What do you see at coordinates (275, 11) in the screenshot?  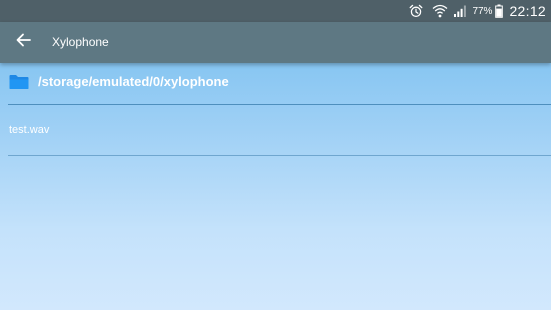 I see `status-bar: 77% 22:12` at bounding box center [275, 11].